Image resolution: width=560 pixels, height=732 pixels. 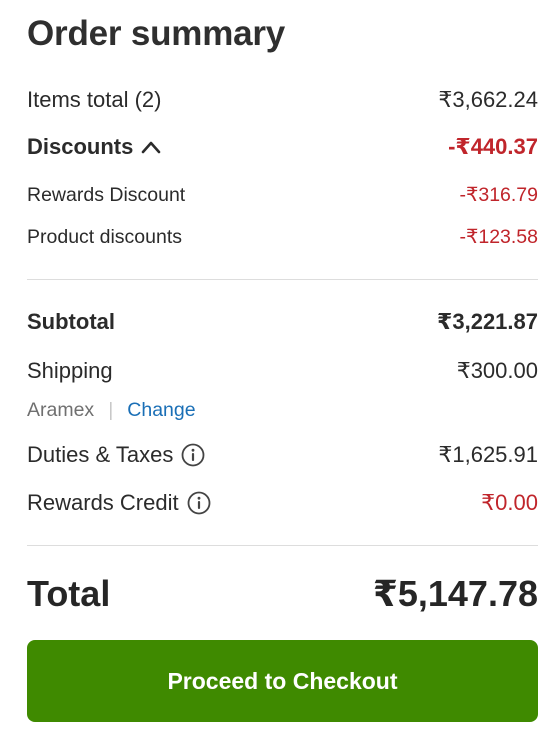 What do you see at coordinates (488, 99) in the screenshot?
I see `items-total-value: ₹3,662.24` at bounding box center [488, 99].